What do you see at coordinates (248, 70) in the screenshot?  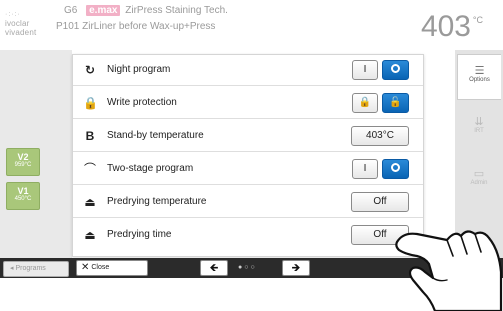 I see `option-row-night-program: ↻ Night program I` at bounding box center [248, 70].